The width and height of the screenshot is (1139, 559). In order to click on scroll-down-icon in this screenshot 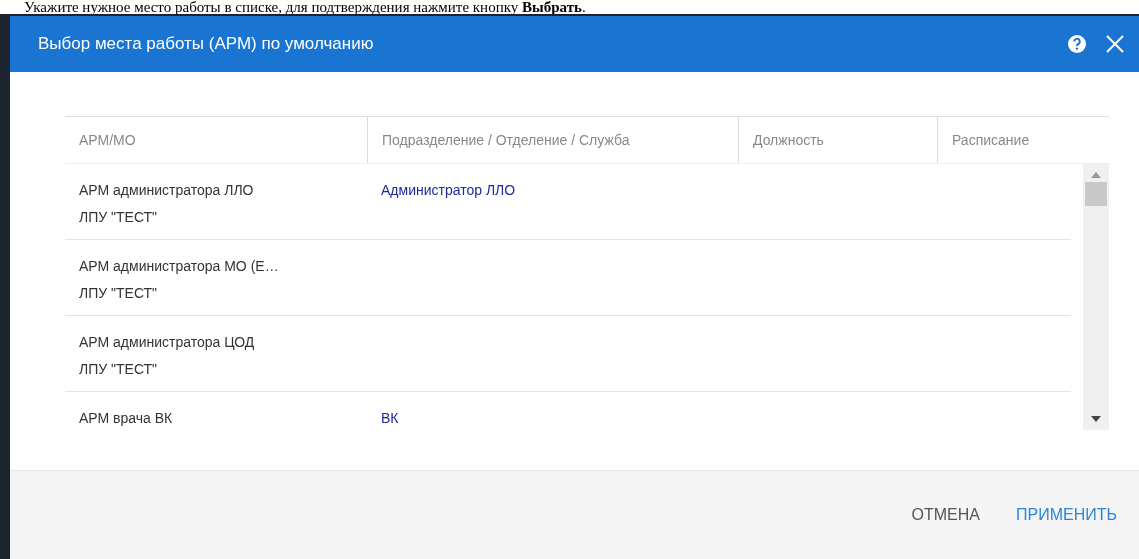, I will do `click(1096, 419)`.